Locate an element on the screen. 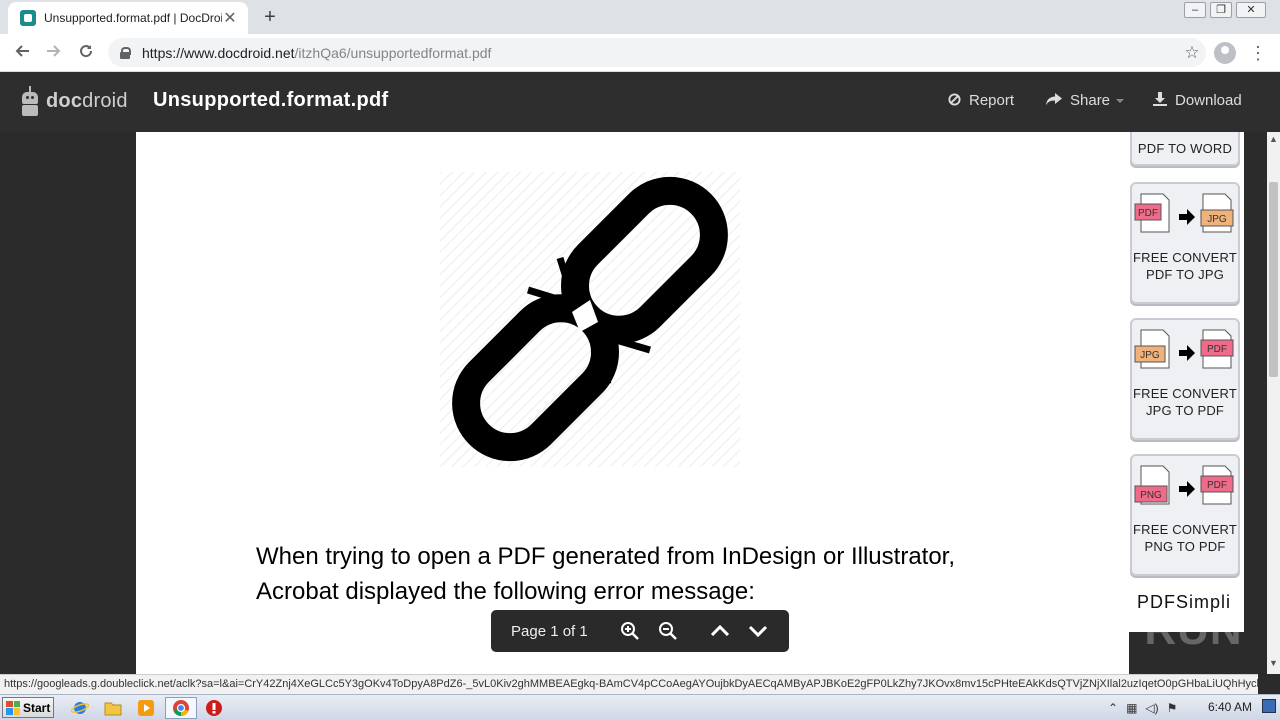 The width and height of the screenshot is (1280, 720). docdroid-logo: docdroid is located at coordinates (74, 101).